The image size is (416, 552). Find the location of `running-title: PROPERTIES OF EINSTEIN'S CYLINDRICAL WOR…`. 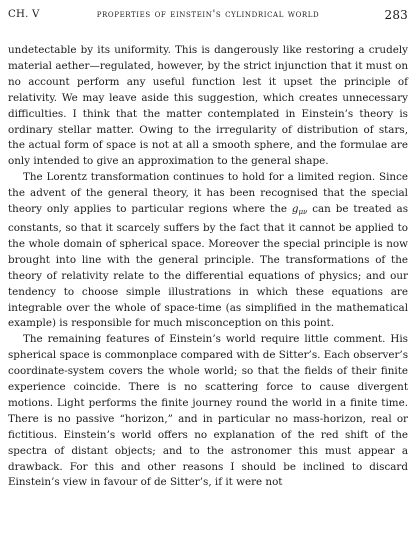

running-title: PROPERTIES OF EINSTEIN'S CYLINDRICAL WOR… is located at coordinates (208, 14).